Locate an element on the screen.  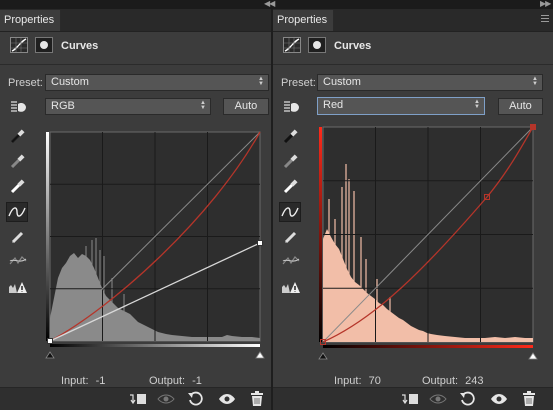
output-value: 243 is located at coordinates (474, 381).